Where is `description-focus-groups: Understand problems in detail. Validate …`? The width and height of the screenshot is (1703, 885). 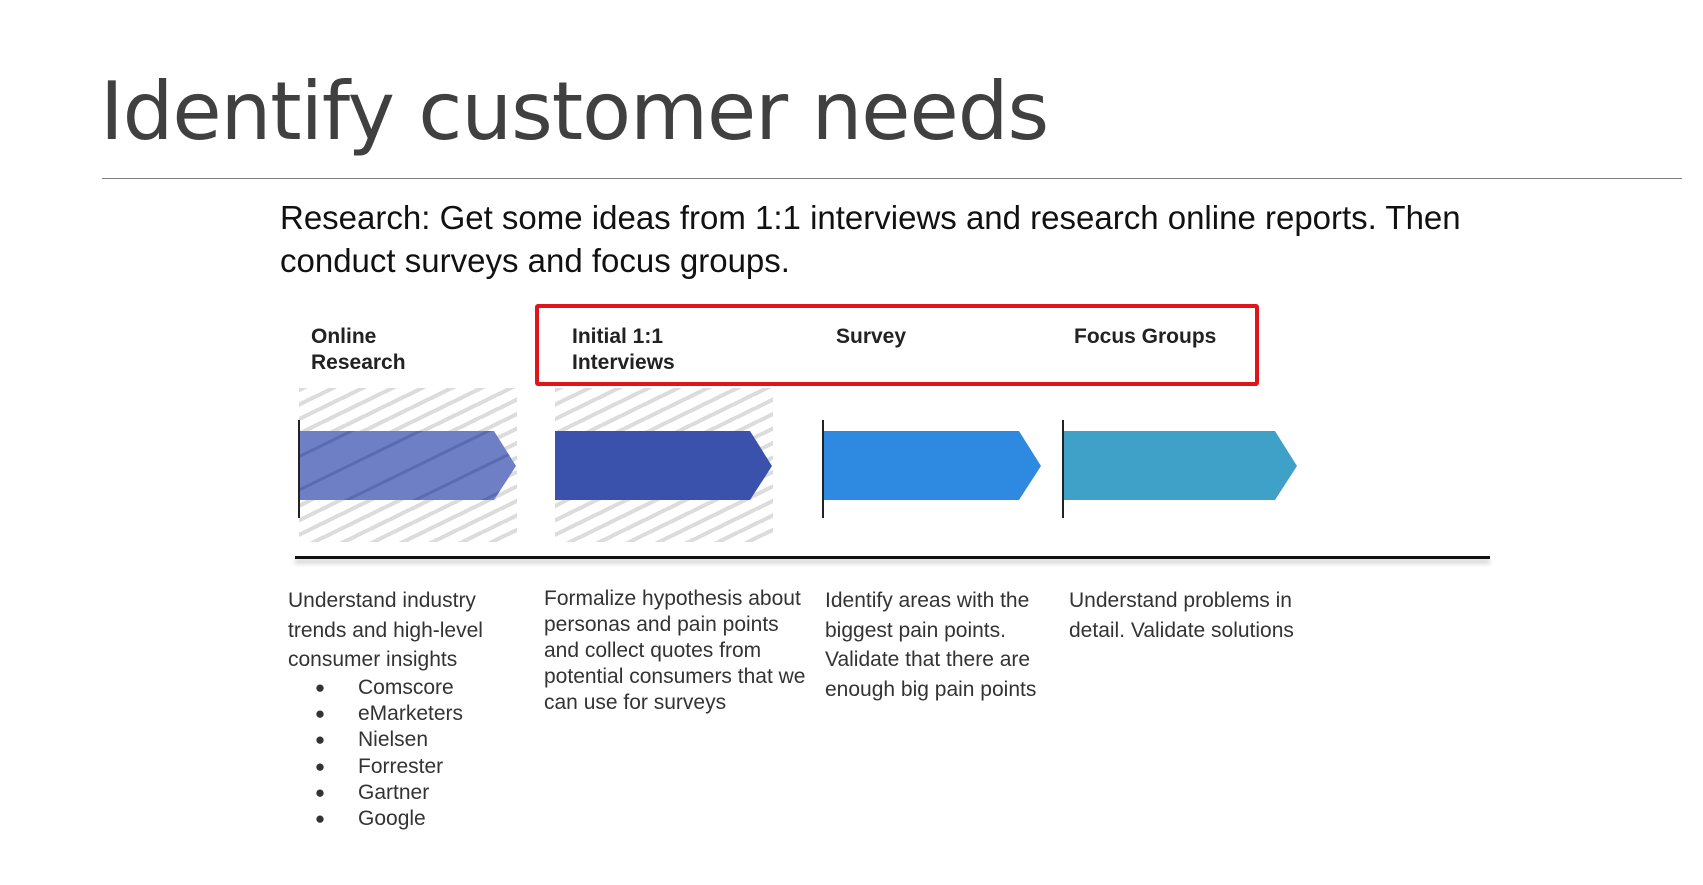
description-focus-groups: Understand problems in detail. Validate … is located at coordinates (1189, 615).